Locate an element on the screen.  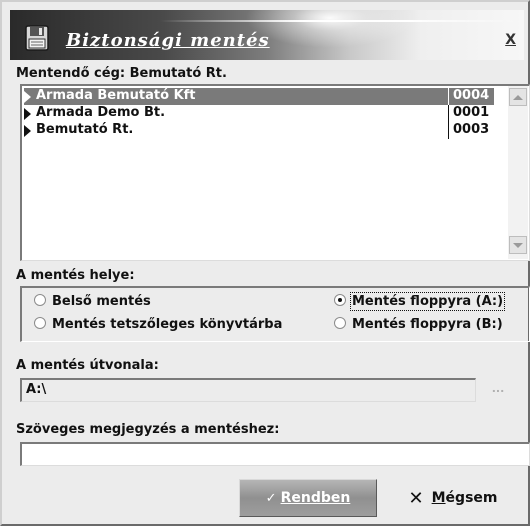
backup-disk-icon is located at coordinates (37, 38).